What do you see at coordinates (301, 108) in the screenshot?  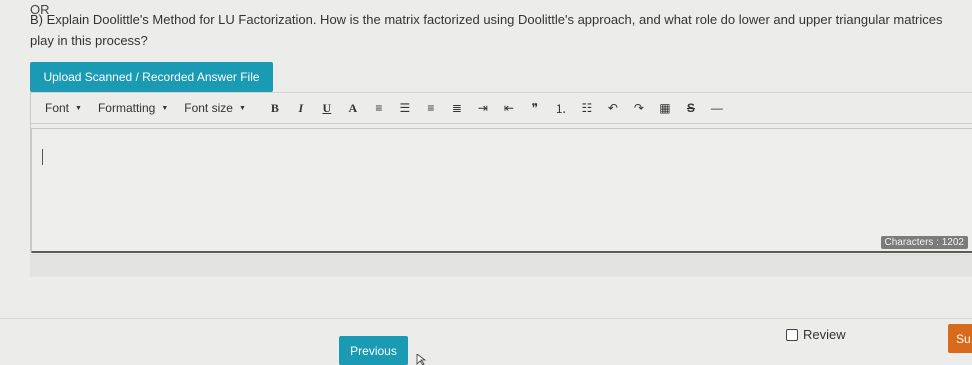 I see `italic-button: I` at bounding box center [301, 108].